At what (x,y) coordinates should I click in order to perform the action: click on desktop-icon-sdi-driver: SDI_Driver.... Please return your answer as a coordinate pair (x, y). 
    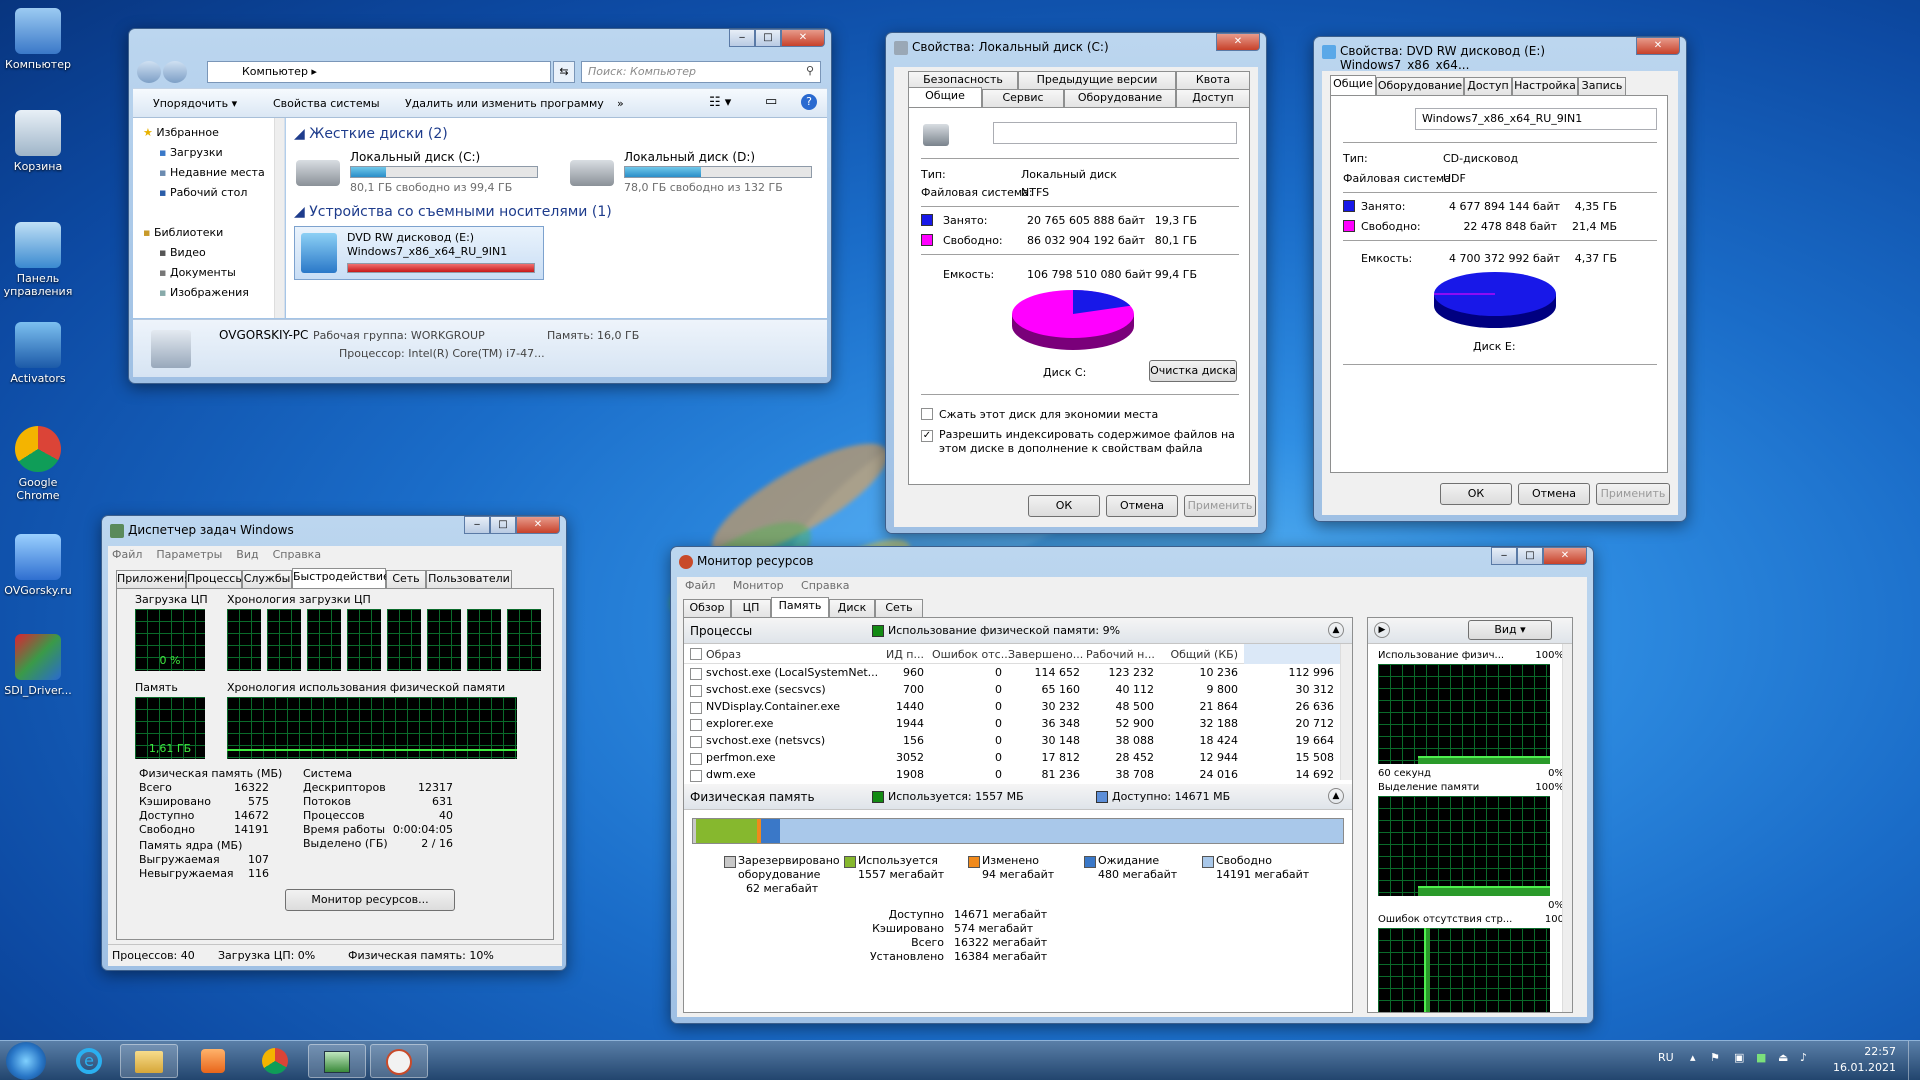
    Looking at the image, I should click on (38, 665).